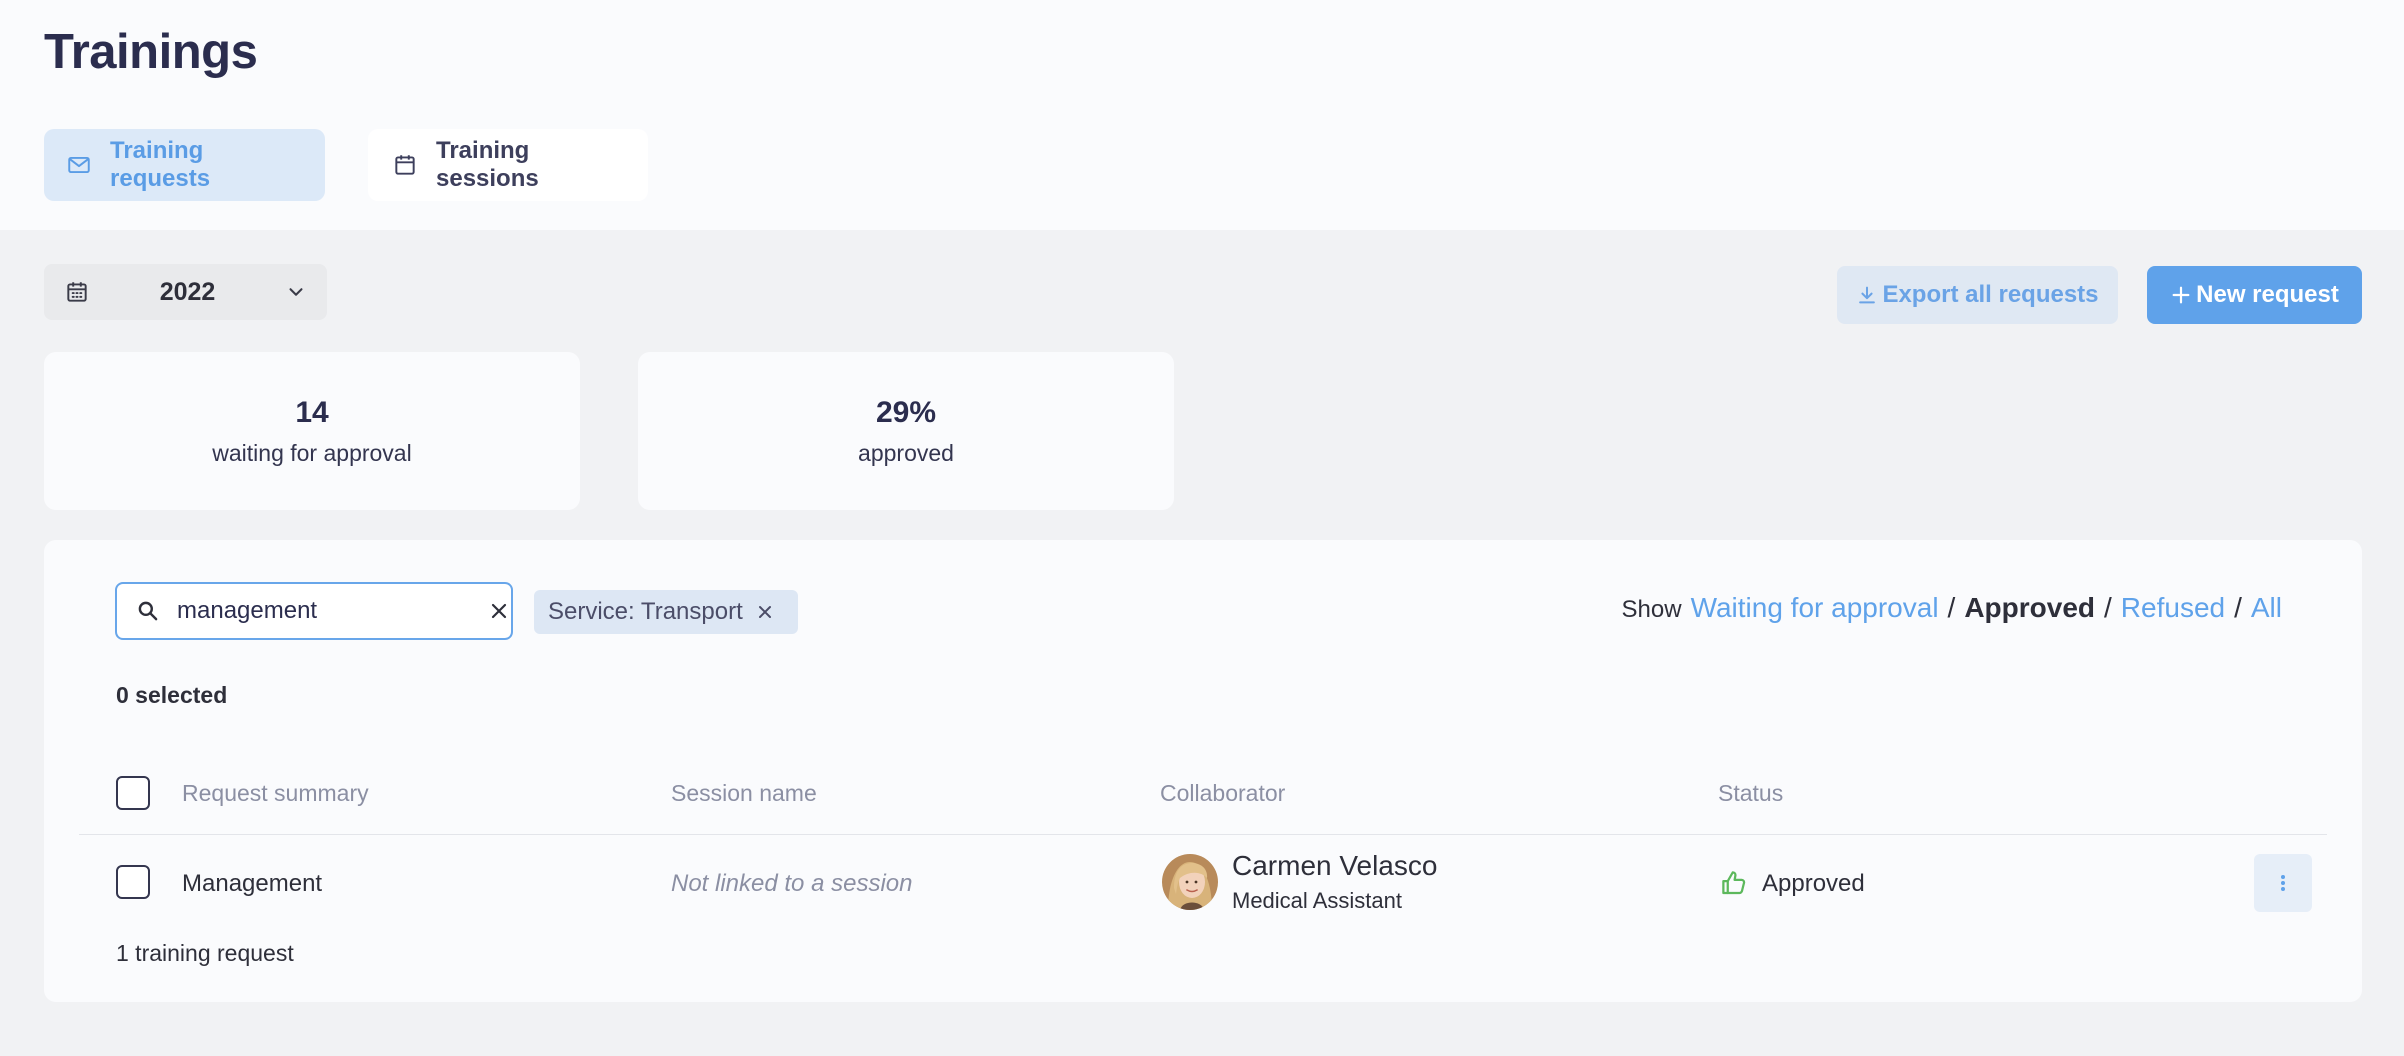 The width and height of the screenshot is (2404, 1056). What do you see at coordinates (312, 431) in the screenshot?
I see `stat-card-waiting: 14 waiting for approval` at bounding box center [312, 431].